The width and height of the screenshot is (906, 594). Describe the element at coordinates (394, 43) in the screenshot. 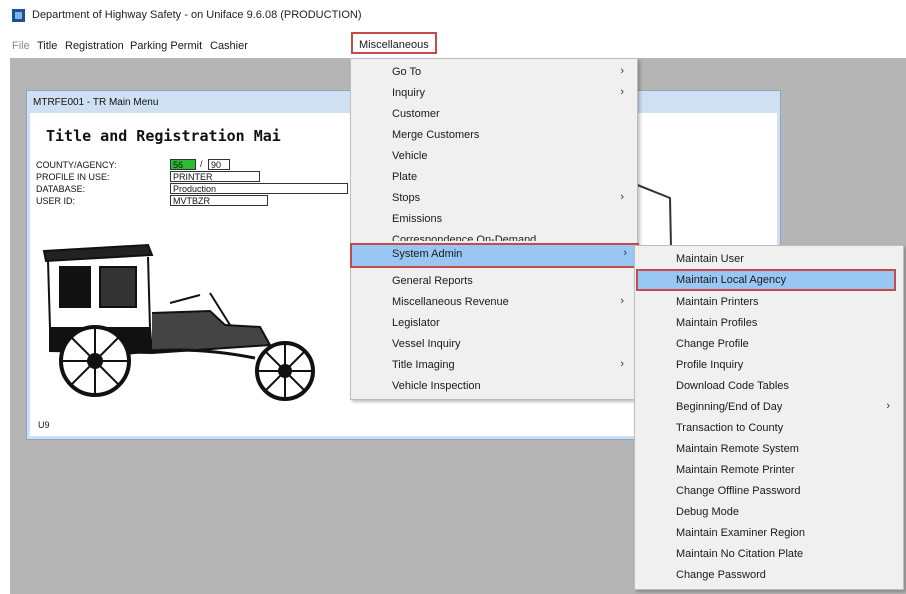

I see `menu-miscellaneous: Miscellaneous` at that location.